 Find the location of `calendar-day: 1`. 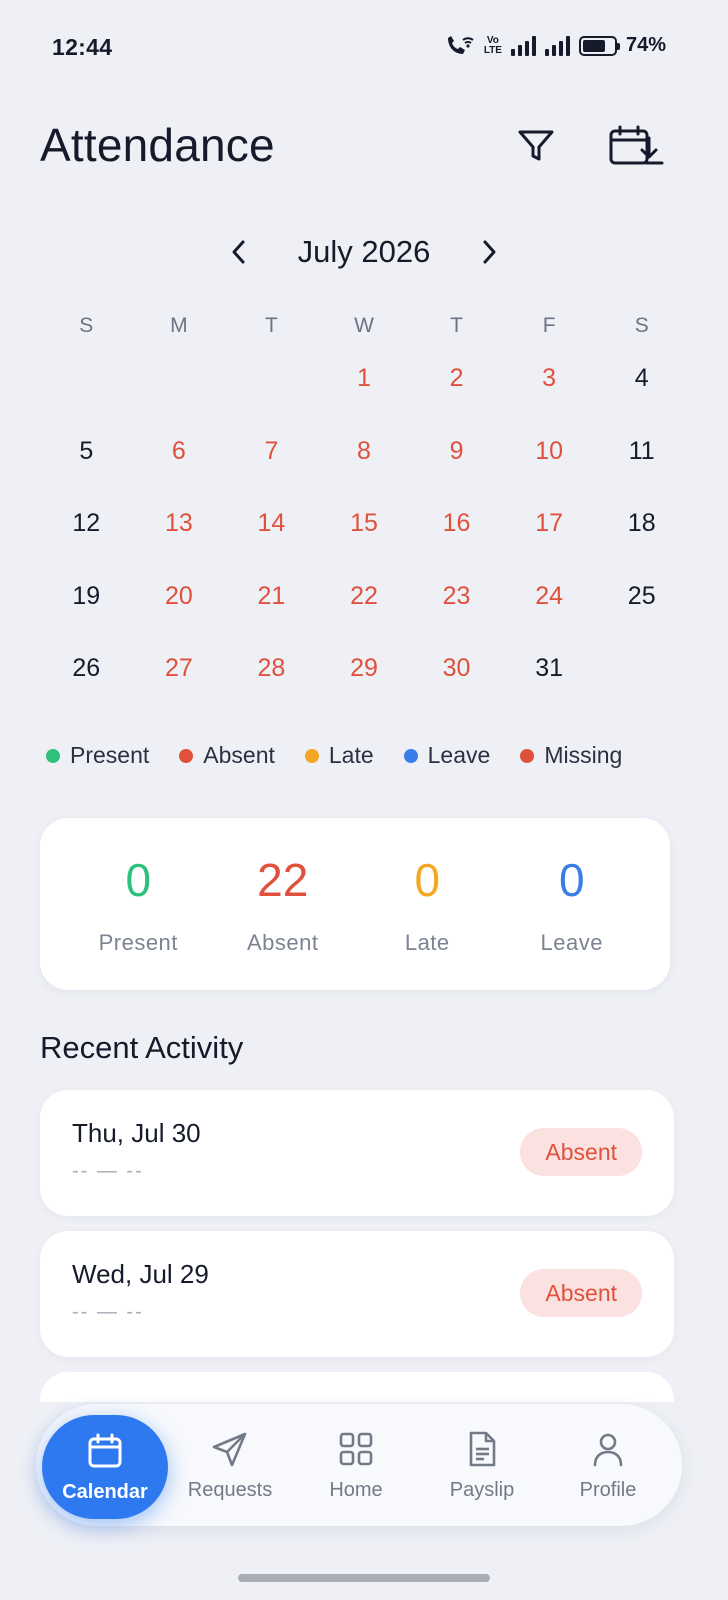

calendar-day: 1 is located at coordinates (364, 378).